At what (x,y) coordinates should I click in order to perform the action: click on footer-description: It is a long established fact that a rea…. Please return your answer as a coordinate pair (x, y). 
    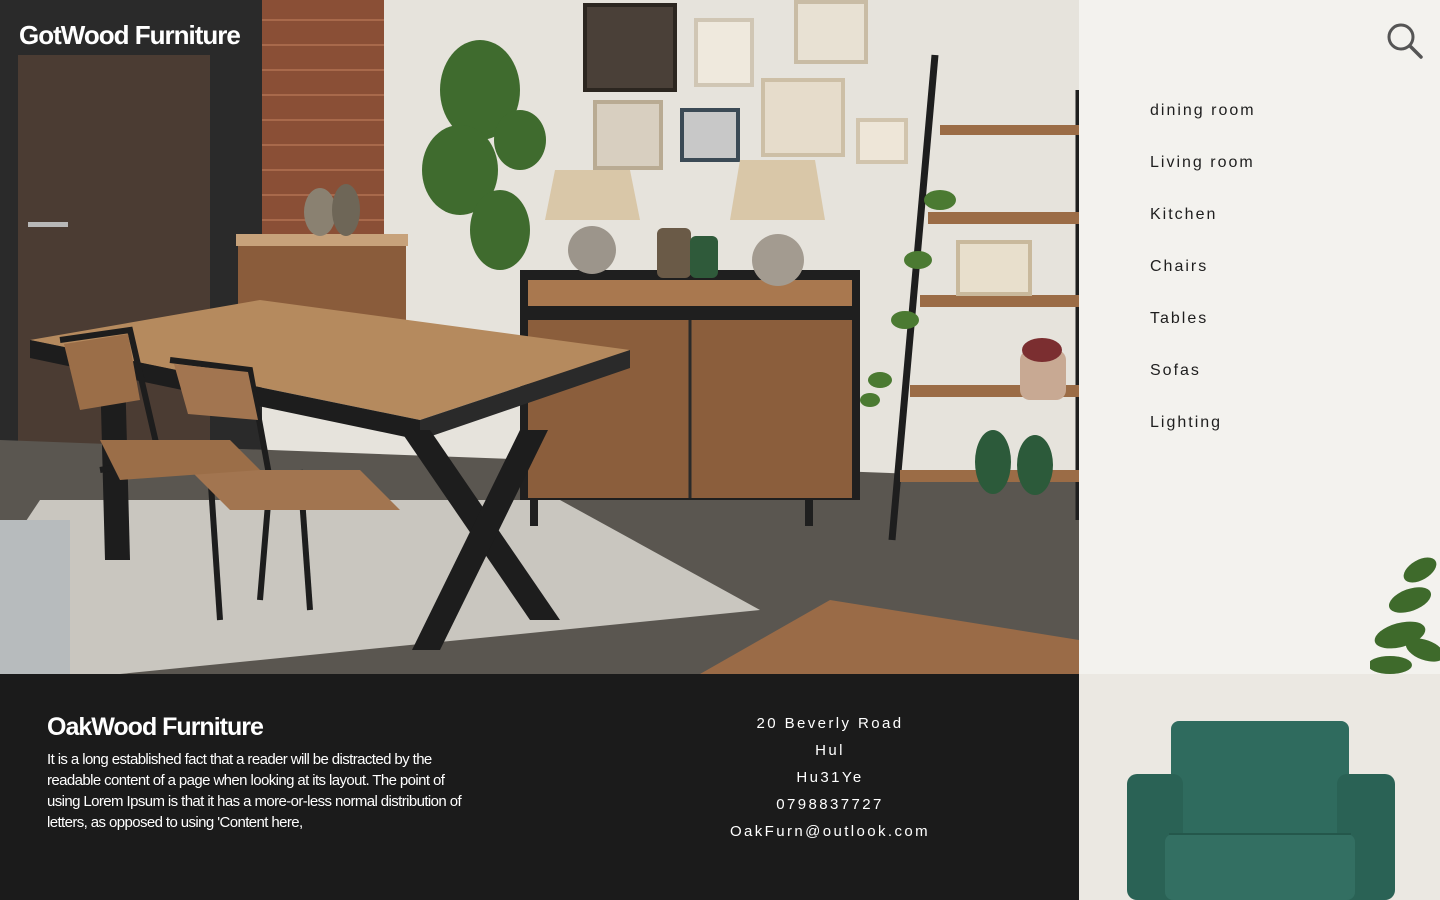
    Looking at the image, I should click on (254, 791).